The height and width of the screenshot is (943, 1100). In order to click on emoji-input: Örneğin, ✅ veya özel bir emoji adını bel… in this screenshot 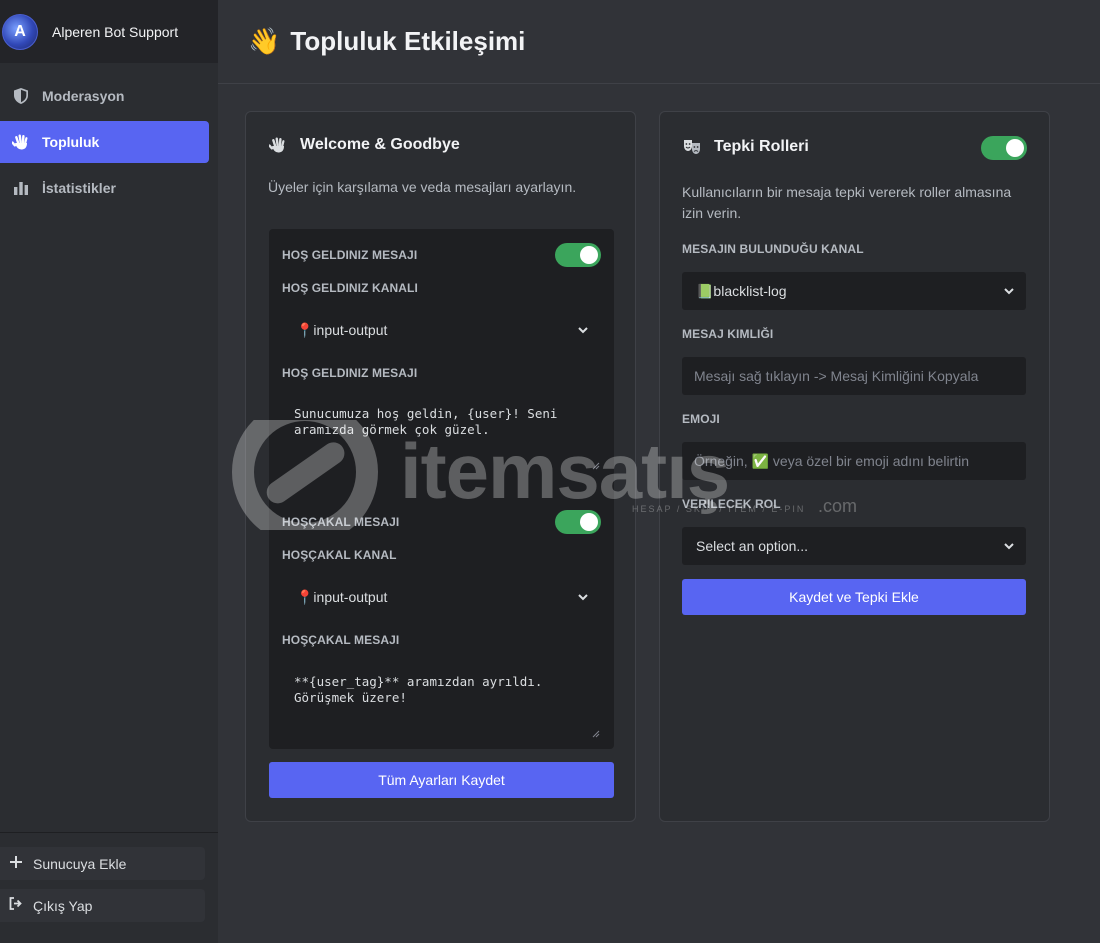, I will do `click(854, 461)`.